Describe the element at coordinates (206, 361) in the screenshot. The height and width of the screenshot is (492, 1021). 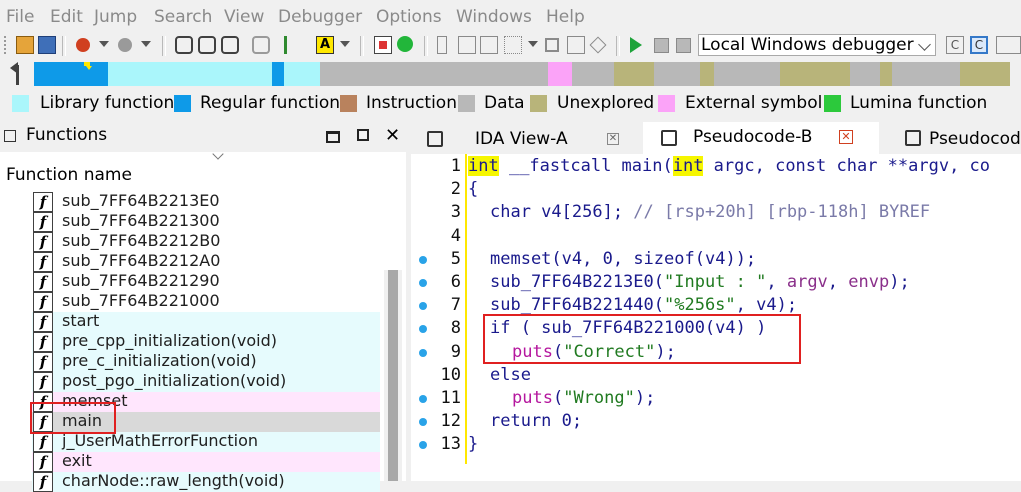
I see `function-list-item: f pre_c_initialization(void)` at that location.